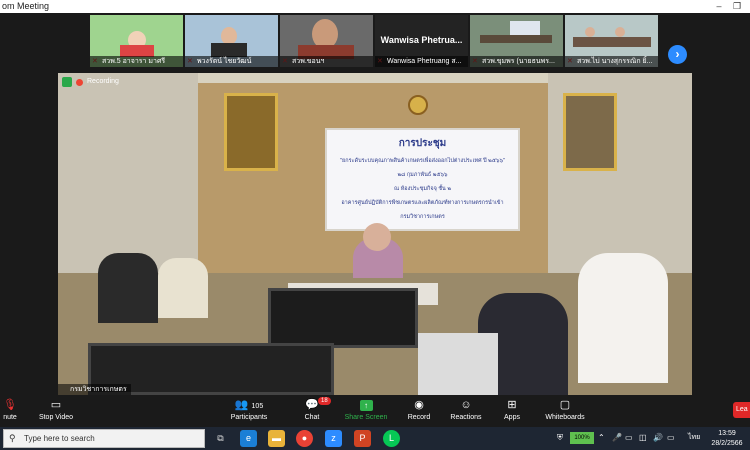 The width and height of the screenshot is (750, 450). Describe the element at coordinates (79, 82) in the screenshot. I see `recording-dot-icon` at that location.